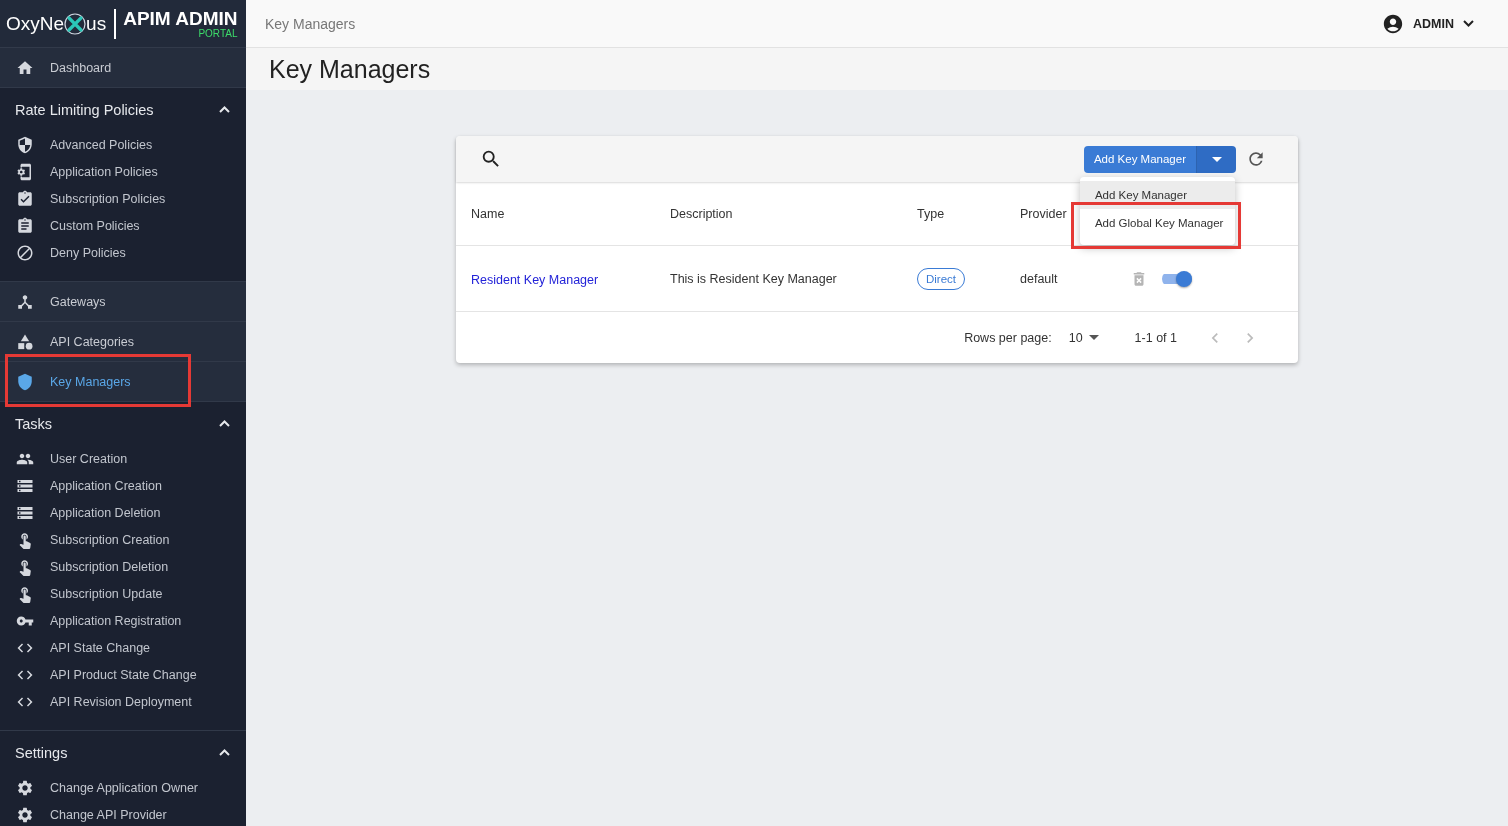 The image size is (1508, 826). I want to click on dropdown-button, so click(1216, 159).